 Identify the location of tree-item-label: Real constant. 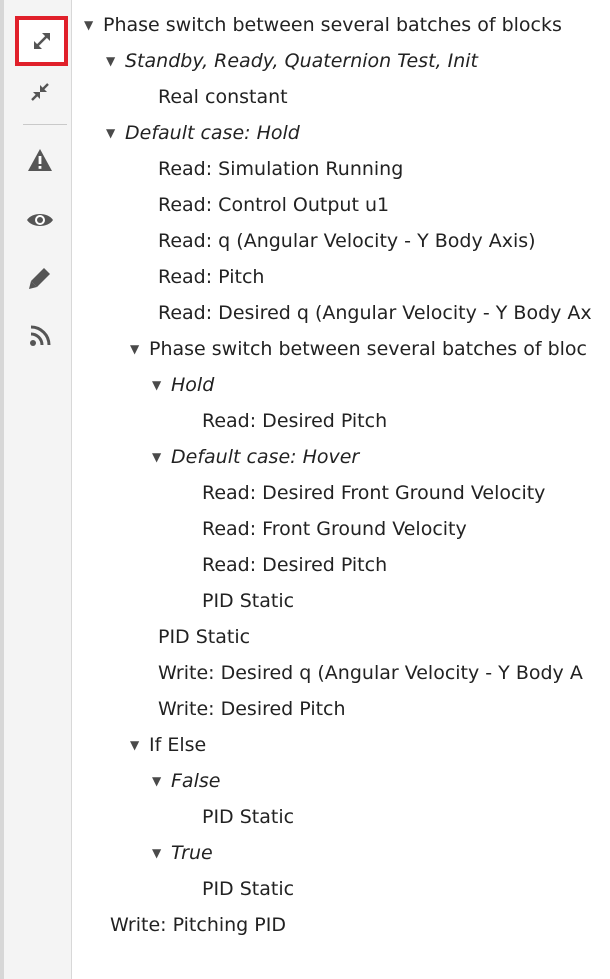
(223, 97).